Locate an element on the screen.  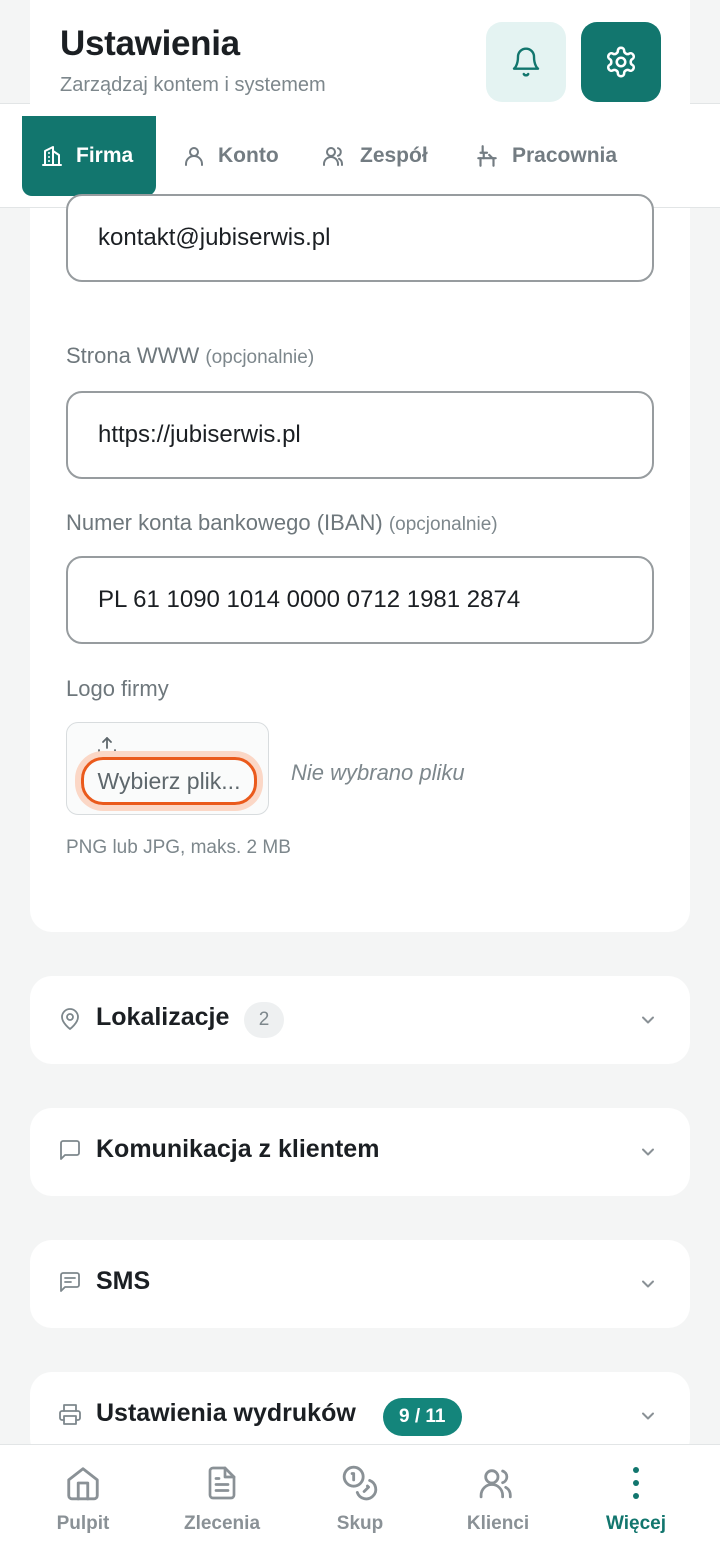
progress-badge: 9 / 11 is located at coordinates (422, 1417).